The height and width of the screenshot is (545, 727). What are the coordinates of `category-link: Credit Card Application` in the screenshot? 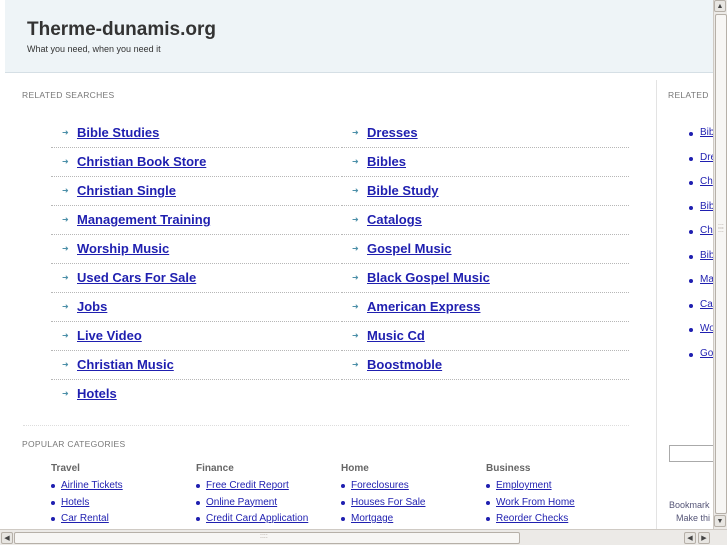 It's located at (257, 518).